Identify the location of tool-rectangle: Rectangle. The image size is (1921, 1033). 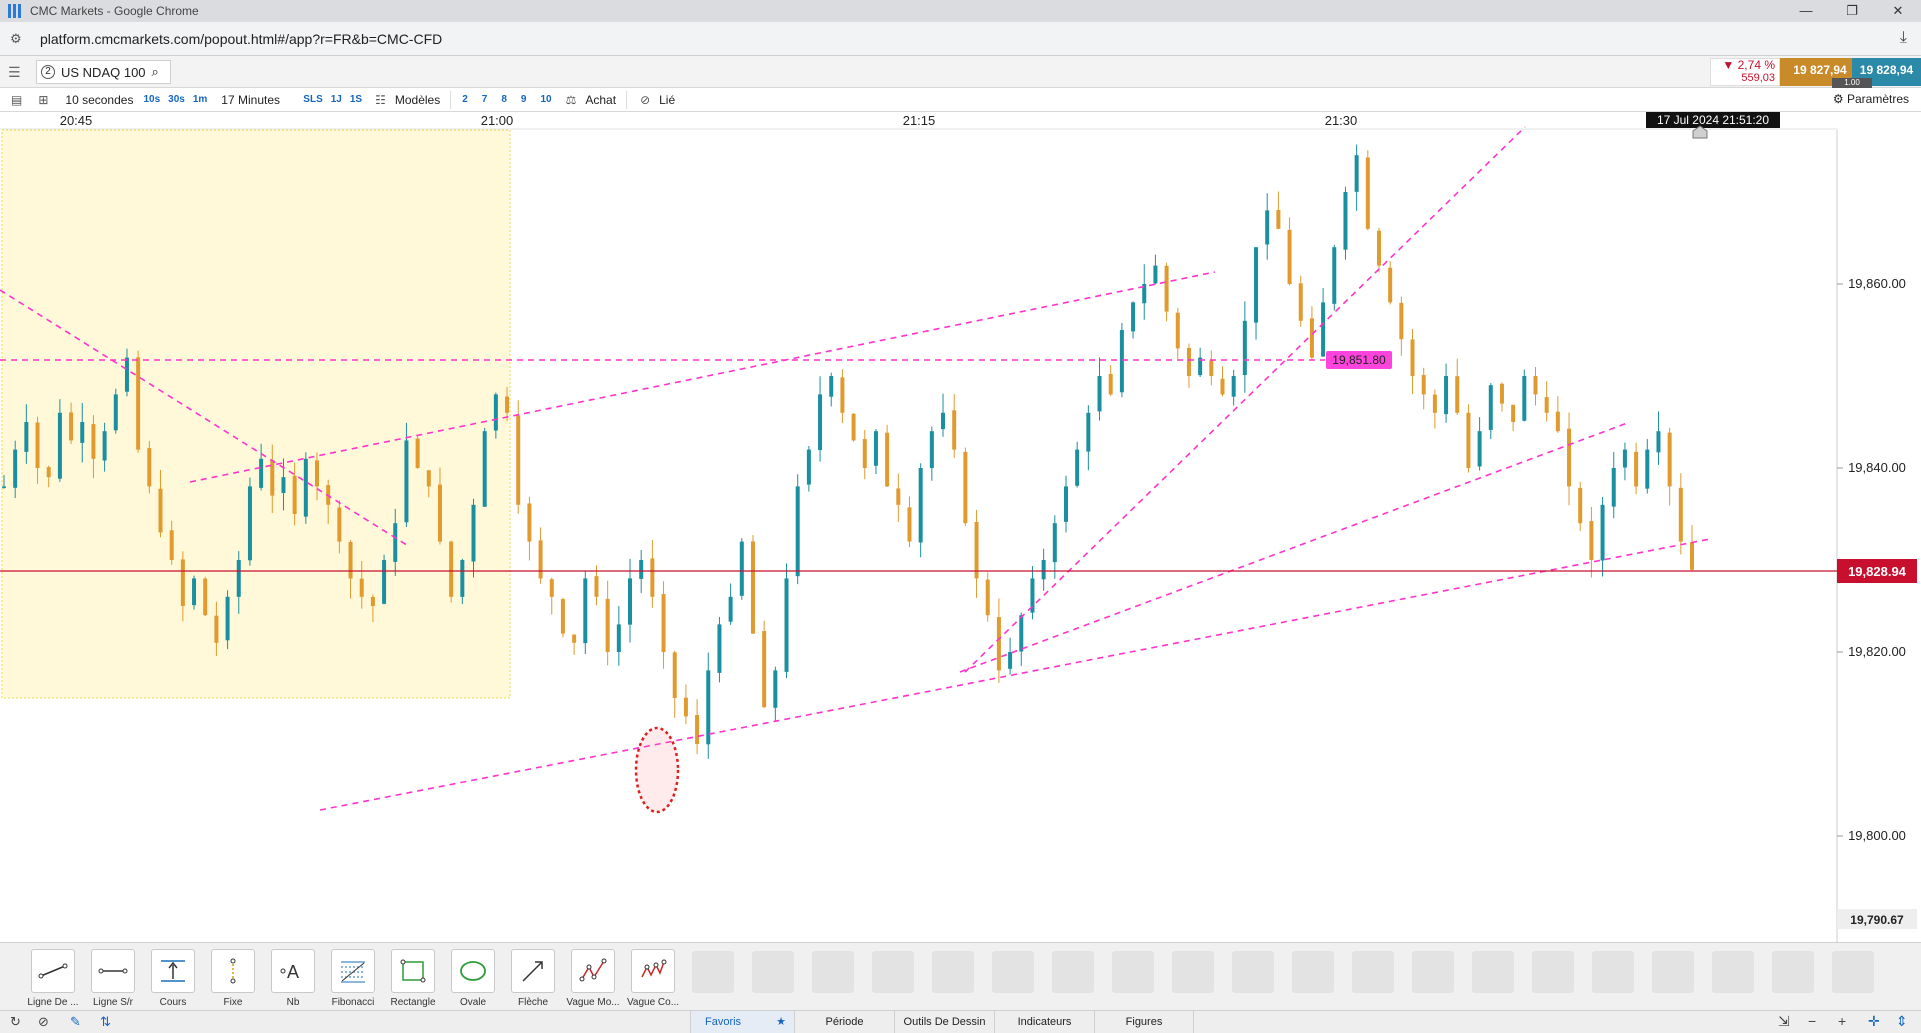
(413, 980).